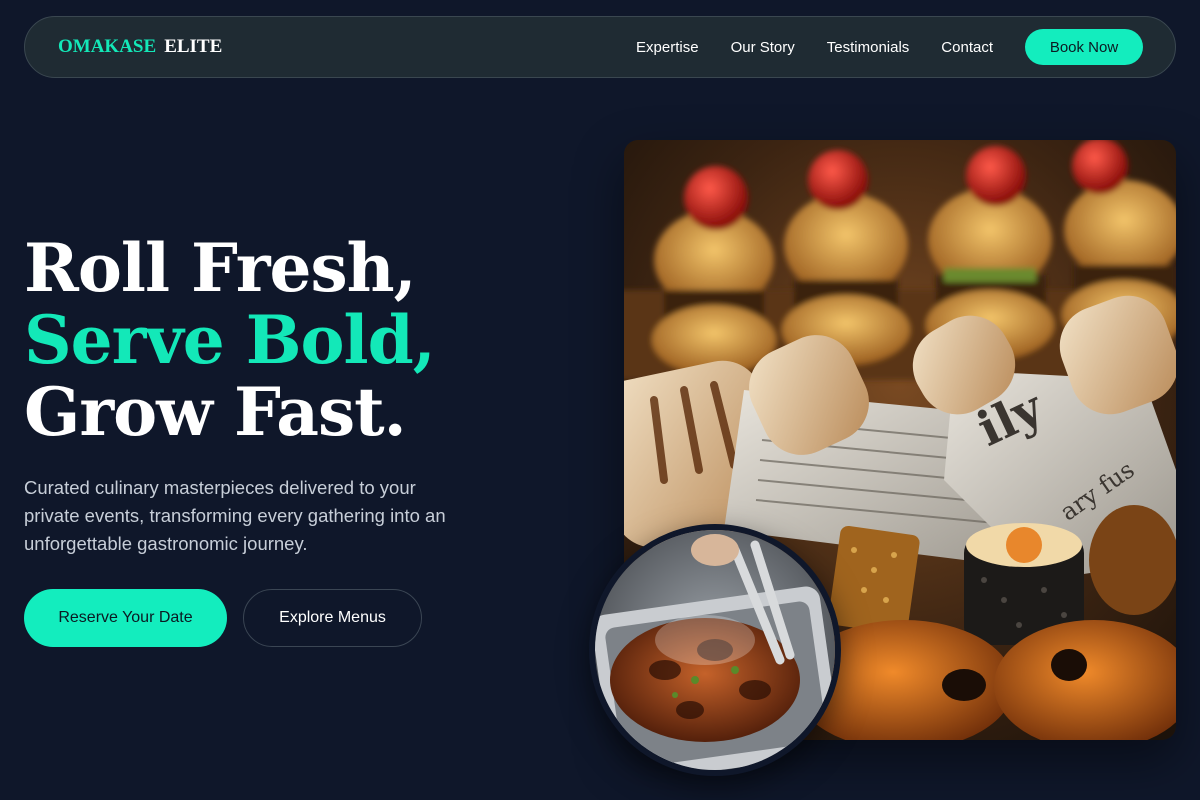  I want to click on grilled-meat-illustration, so click(715, 650).